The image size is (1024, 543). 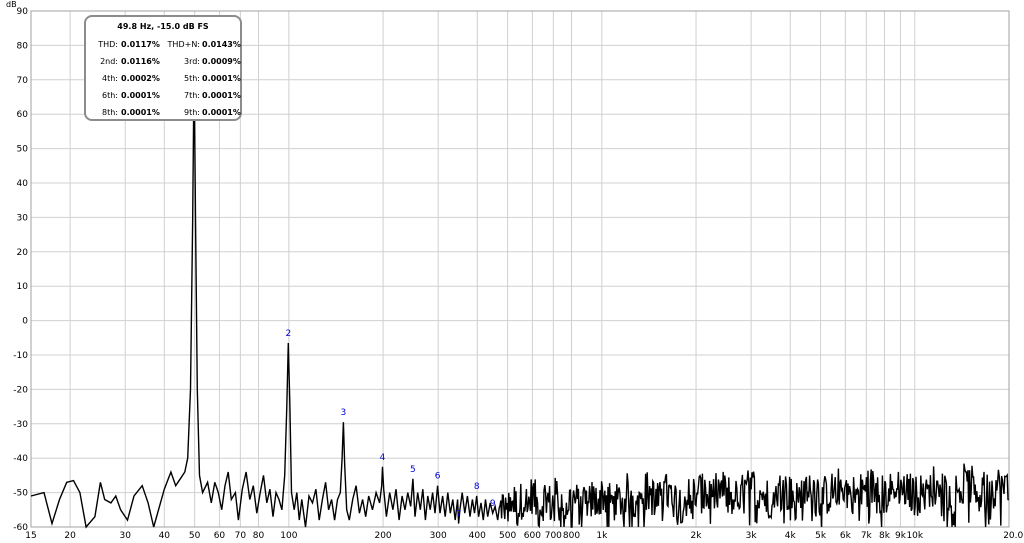 What do you see at coordinates (108, 44) in the screenshot?
I see `thd-label: THD:` at bounding box center [108, 44].